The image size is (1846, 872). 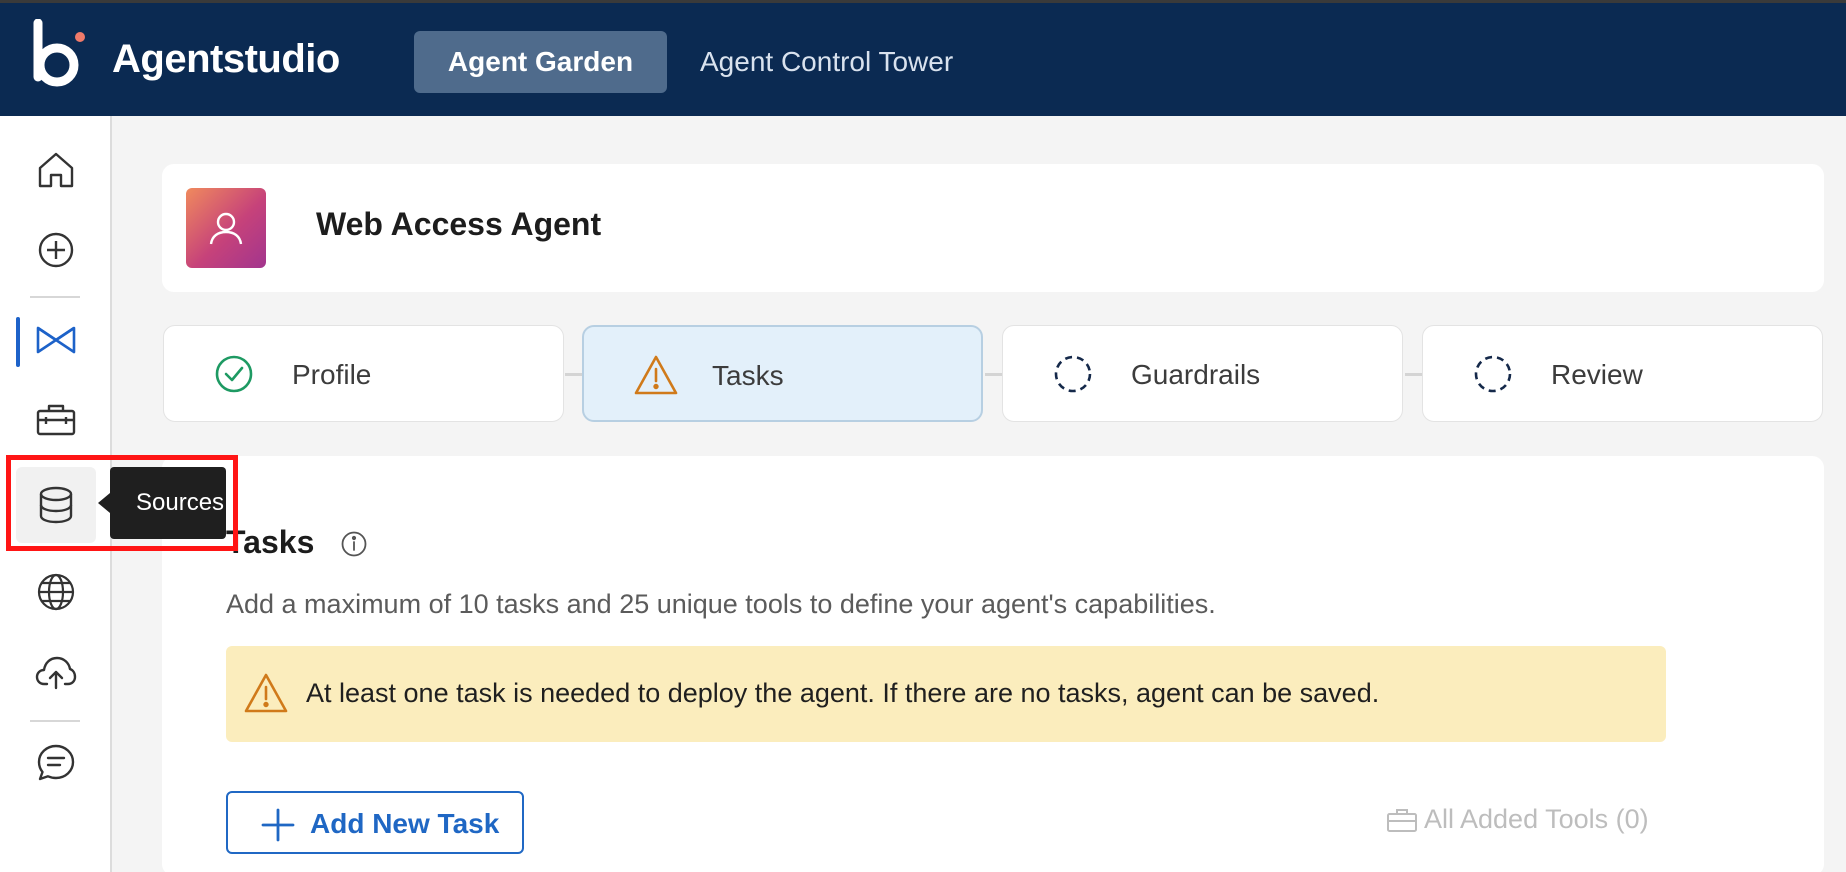 What do you see at coordinates (1536, 819) in the screenshot?
I see `all-added-tools-label: All Added Tools (0)` at bounding box center [1536, 819].